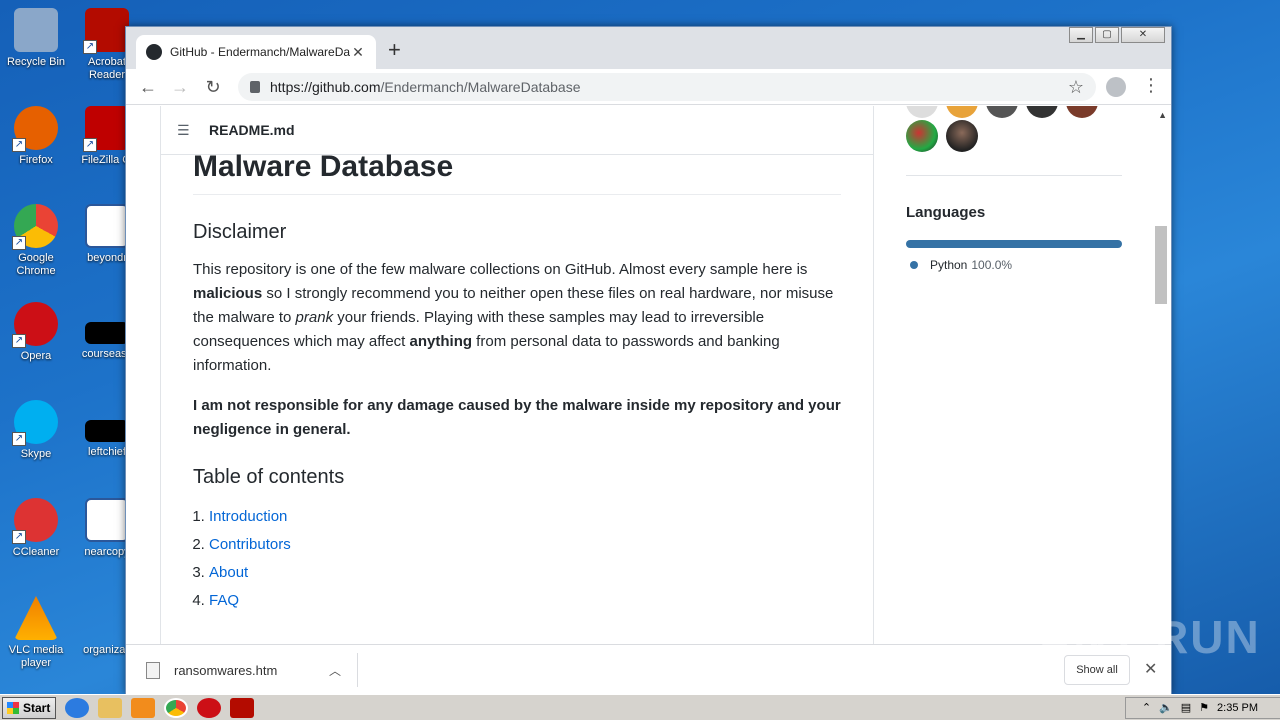 Image resolution: width=1280 pixels, height=720 pixels. I want to click on windows-logo-icon, so click(13, 707).